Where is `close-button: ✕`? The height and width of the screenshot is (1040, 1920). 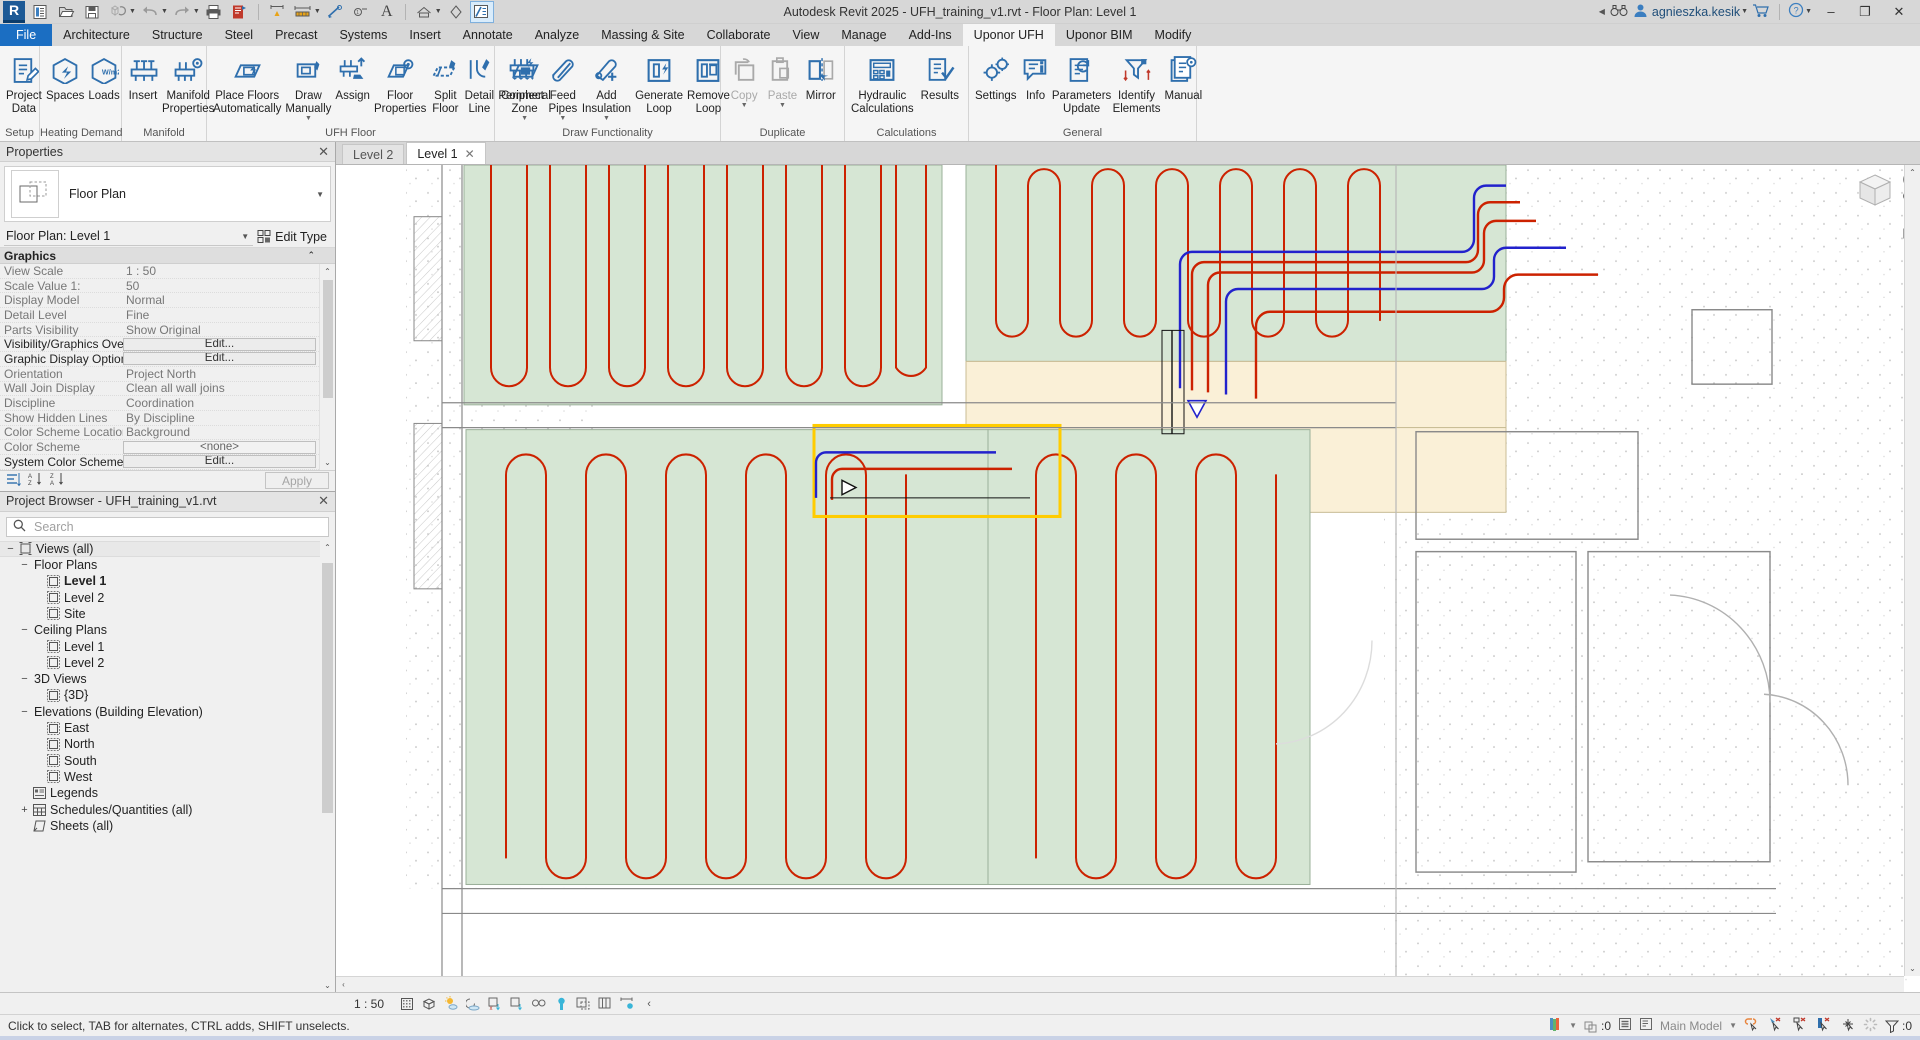 close-button: ✕ is located at coordinates (1899, 12).